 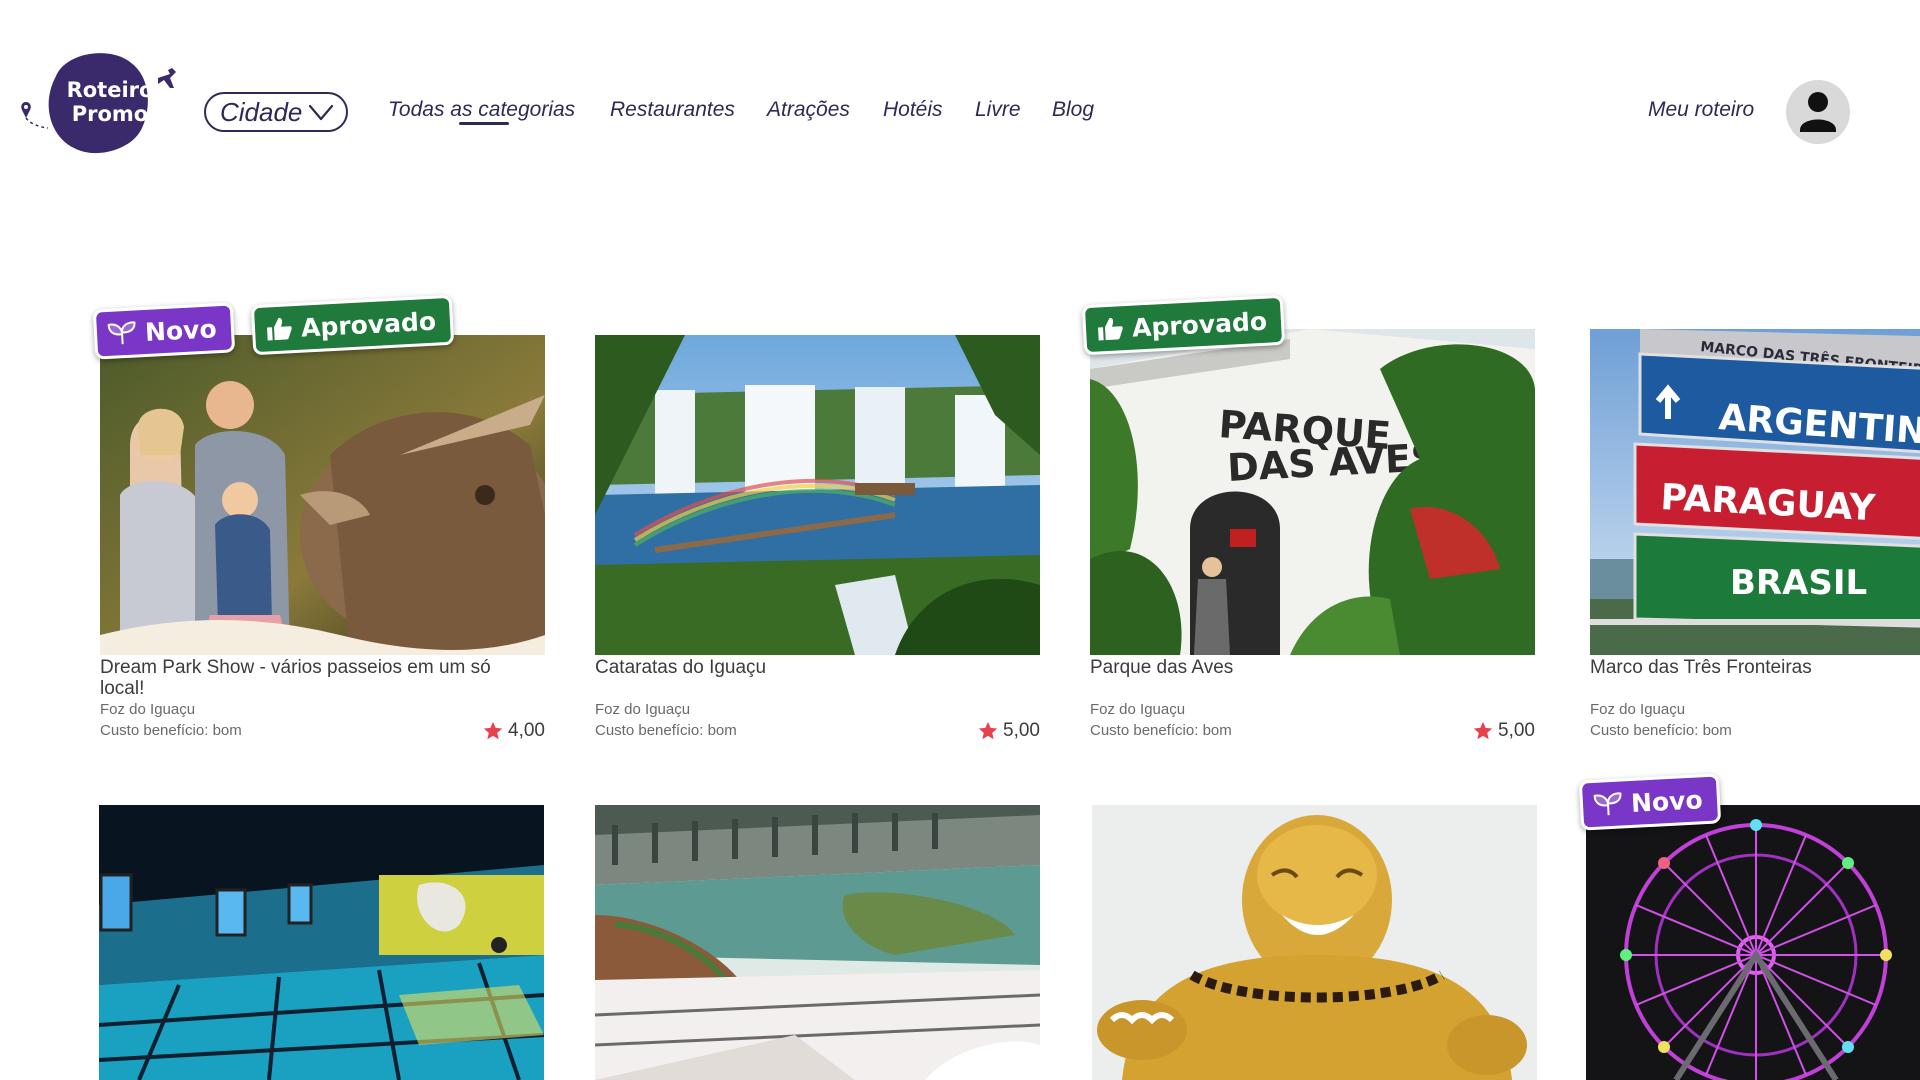 I want to click on nav-restaurants: Restaurantes, so click(x=672, y=110).